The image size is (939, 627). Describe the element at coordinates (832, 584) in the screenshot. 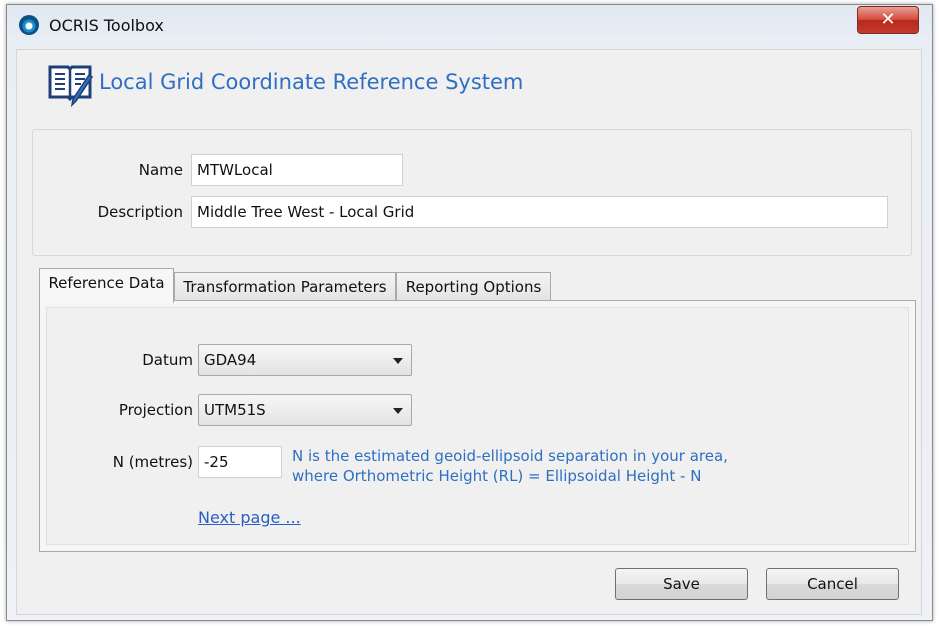

I see `cancel-button: Cancel` at that location.